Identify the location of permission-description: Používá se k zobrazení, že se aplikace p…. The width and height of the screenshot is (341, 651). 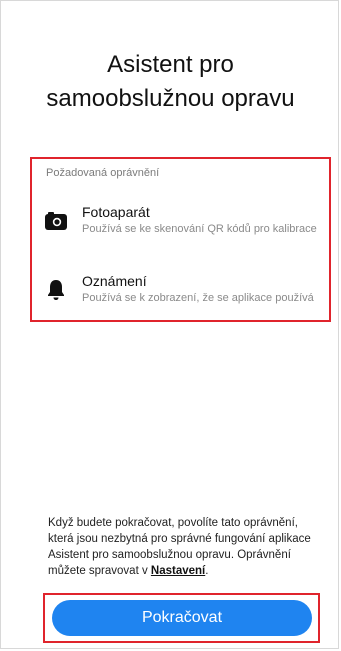
(198, 298).